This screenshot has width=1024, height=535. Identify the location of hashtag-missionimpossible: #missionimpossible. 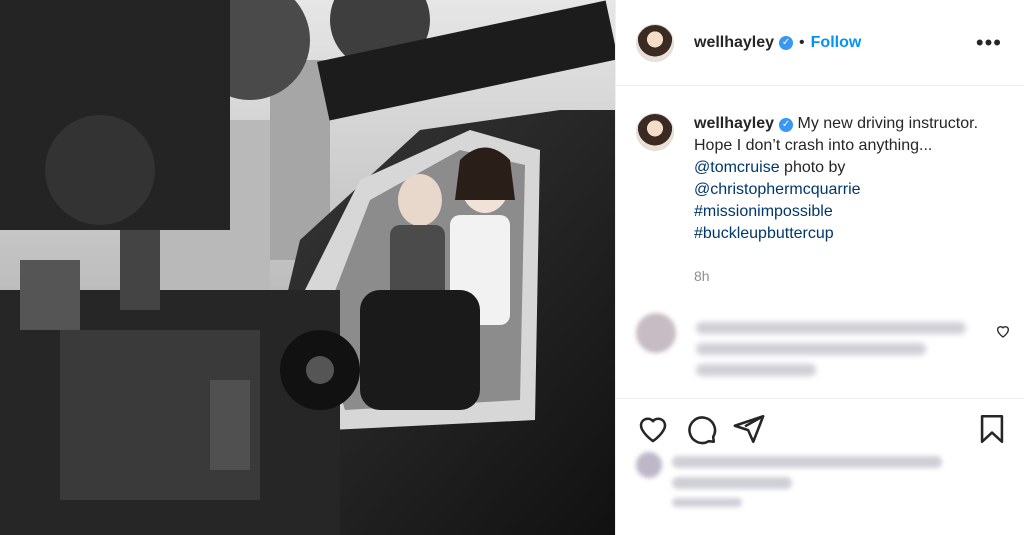
(763, 211).